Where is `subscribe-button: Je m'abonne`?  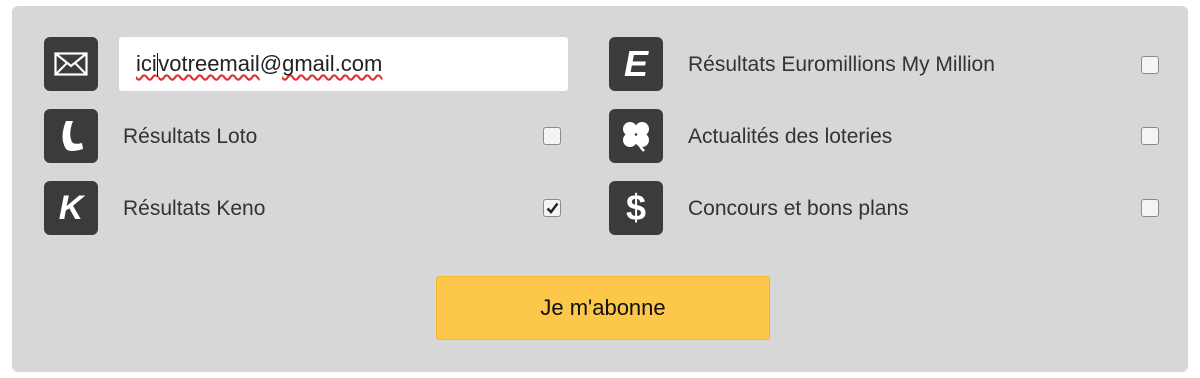
subscribe-button: Je m'abonne is located at coordinates (603, 308).